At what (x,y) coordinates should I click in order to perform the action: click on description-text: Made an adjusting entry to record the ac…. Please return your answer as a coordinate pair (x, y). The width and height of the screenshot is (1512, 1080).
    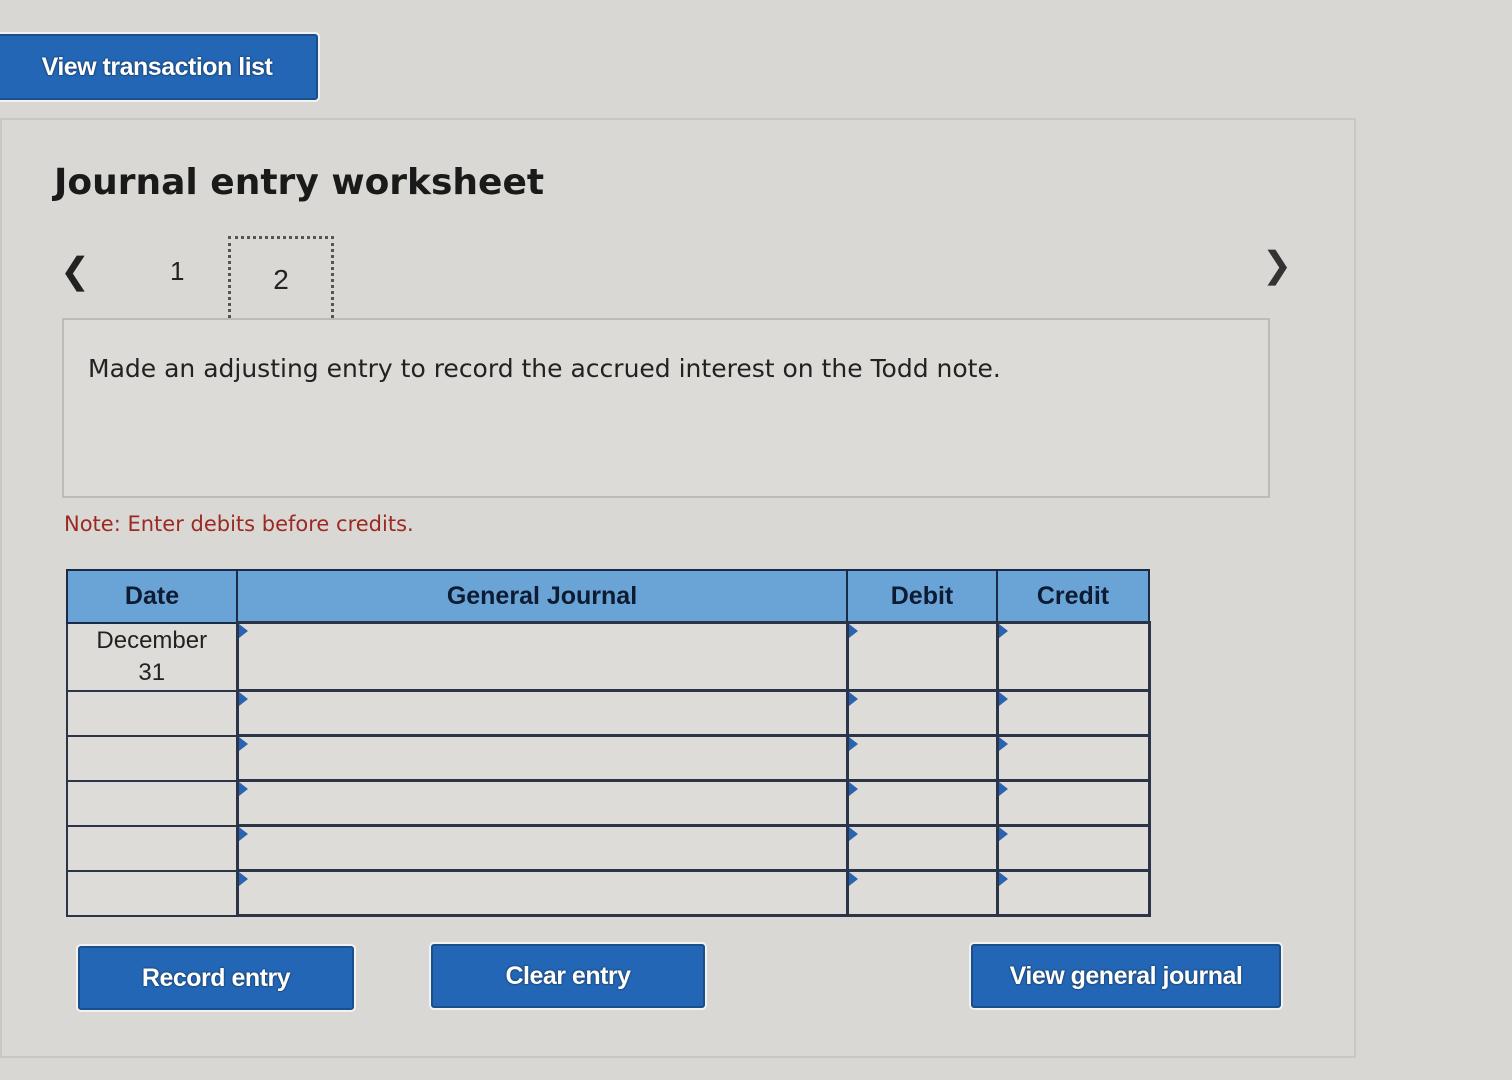
    Looking at the image, I should click on (544, 368).